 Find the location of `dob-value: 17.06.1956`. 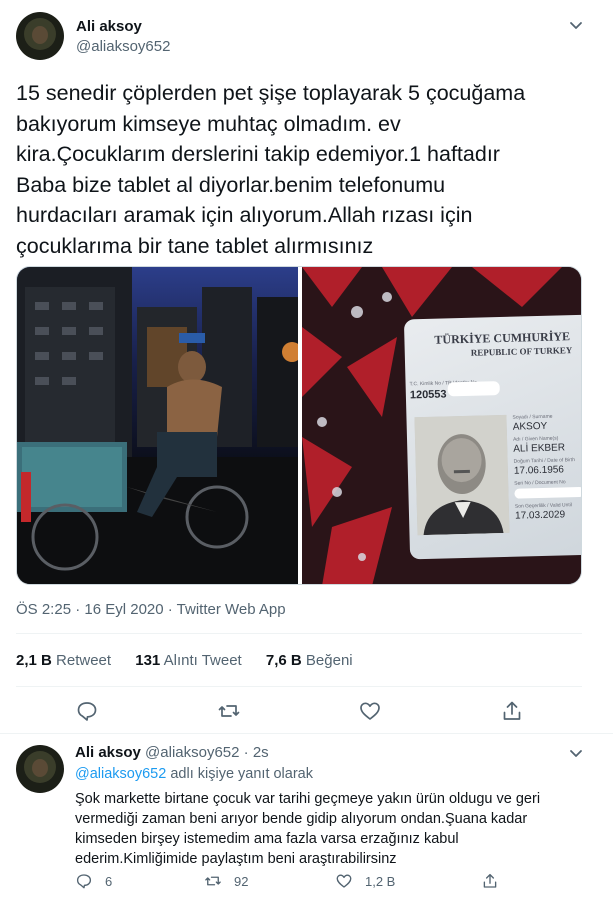

dob-value: 17.06.1956 is located at coordinates (539, 470).